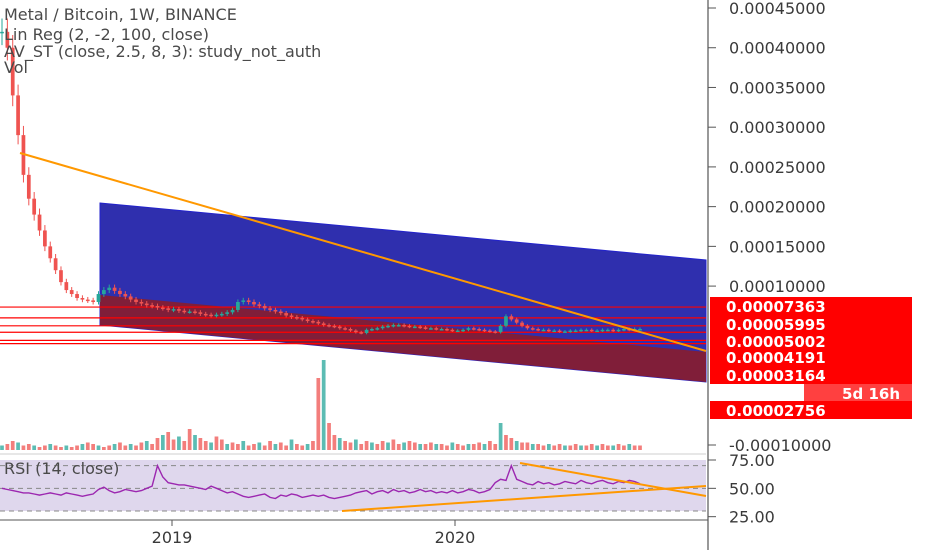 This screenshot has width=932, height=550. What do you see at coordinates (172, 537) in the screenshot?
I see `x-tick-2019: 2019` at bounding box center [172, 537].